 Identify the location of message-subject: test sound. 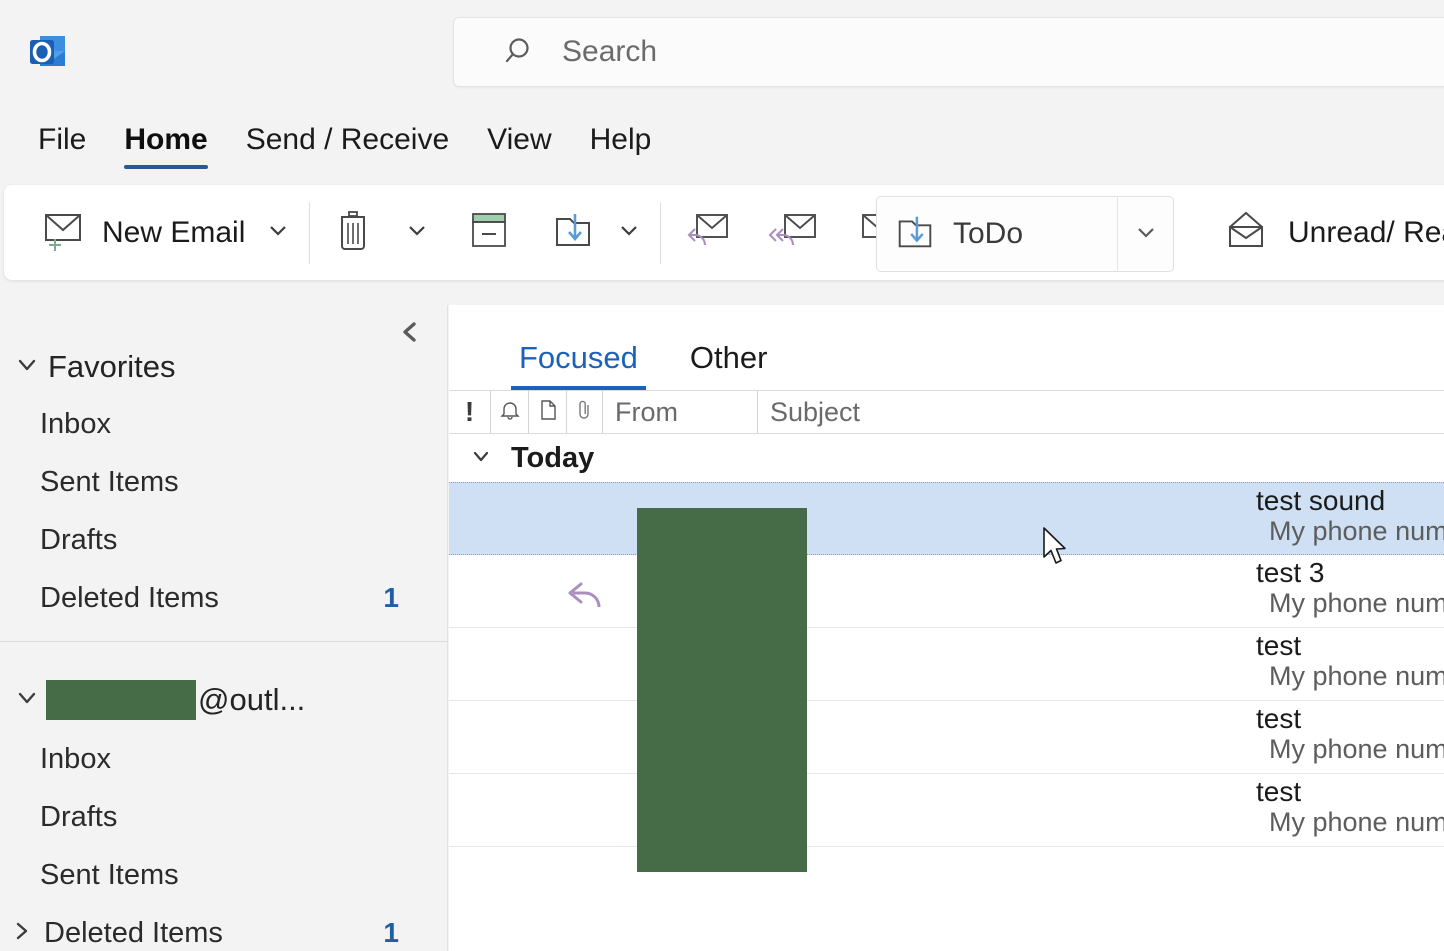
(1321, 500).